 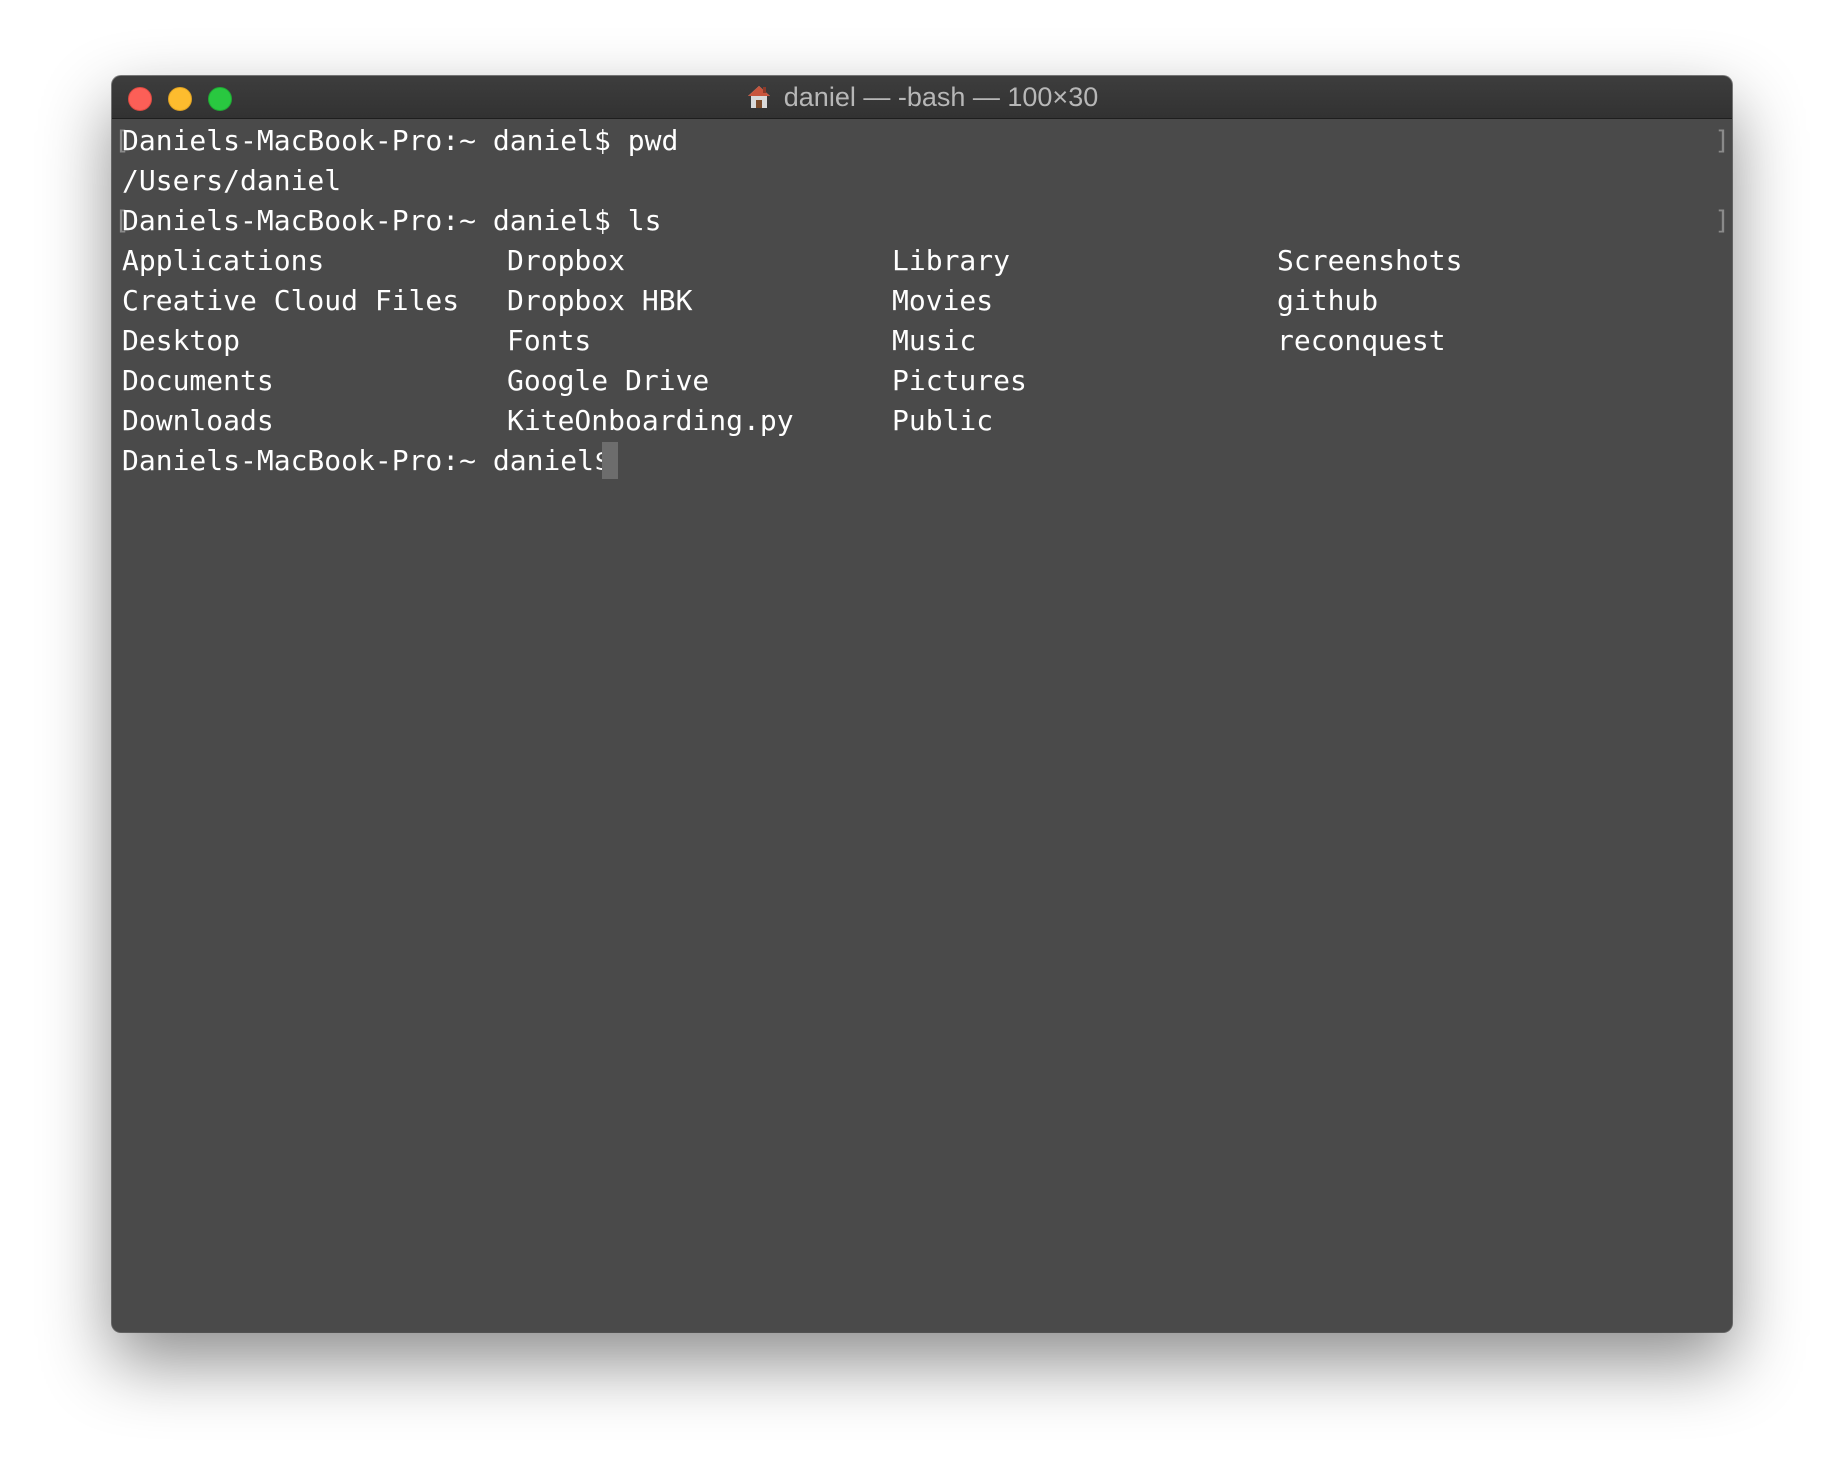 What do you see at coordinates (1328, 300) in the screenshot?
I see `ls-entry: github` at bounding box center [1328, 300].